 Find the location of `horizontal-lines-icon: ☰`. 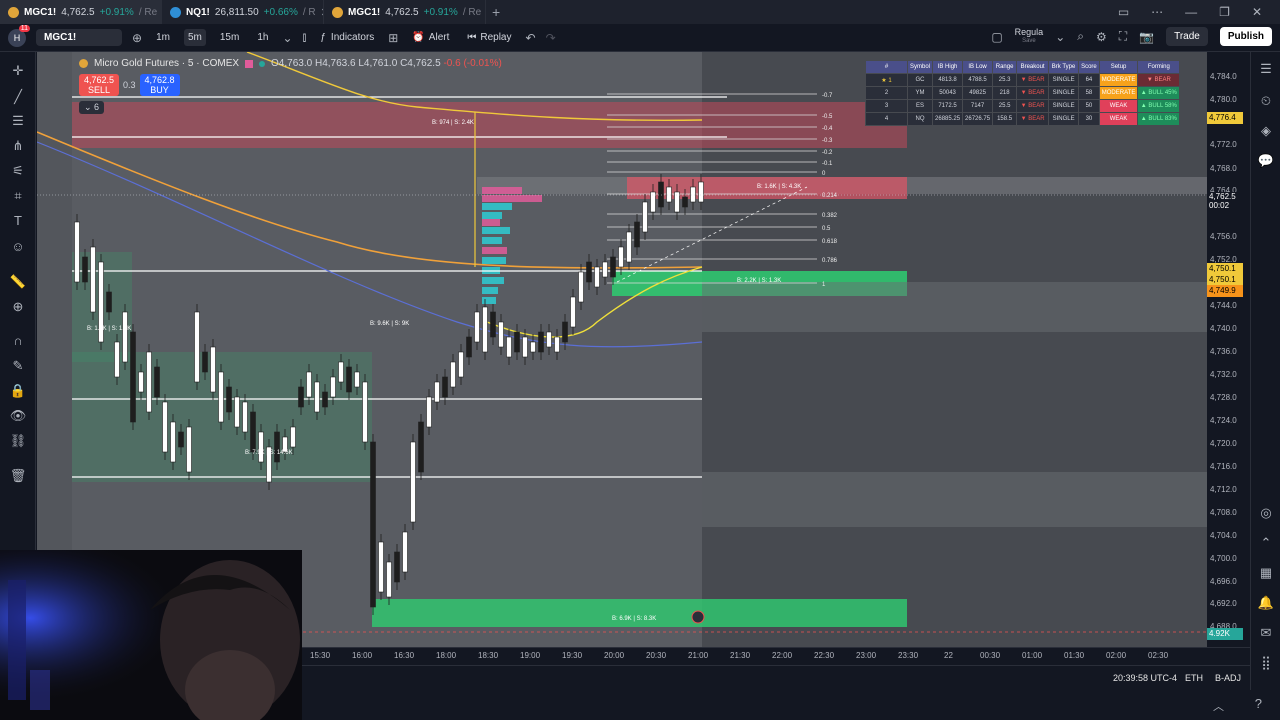

horizontal-lines-icon: ☰ is located at coordinates (18, 121).